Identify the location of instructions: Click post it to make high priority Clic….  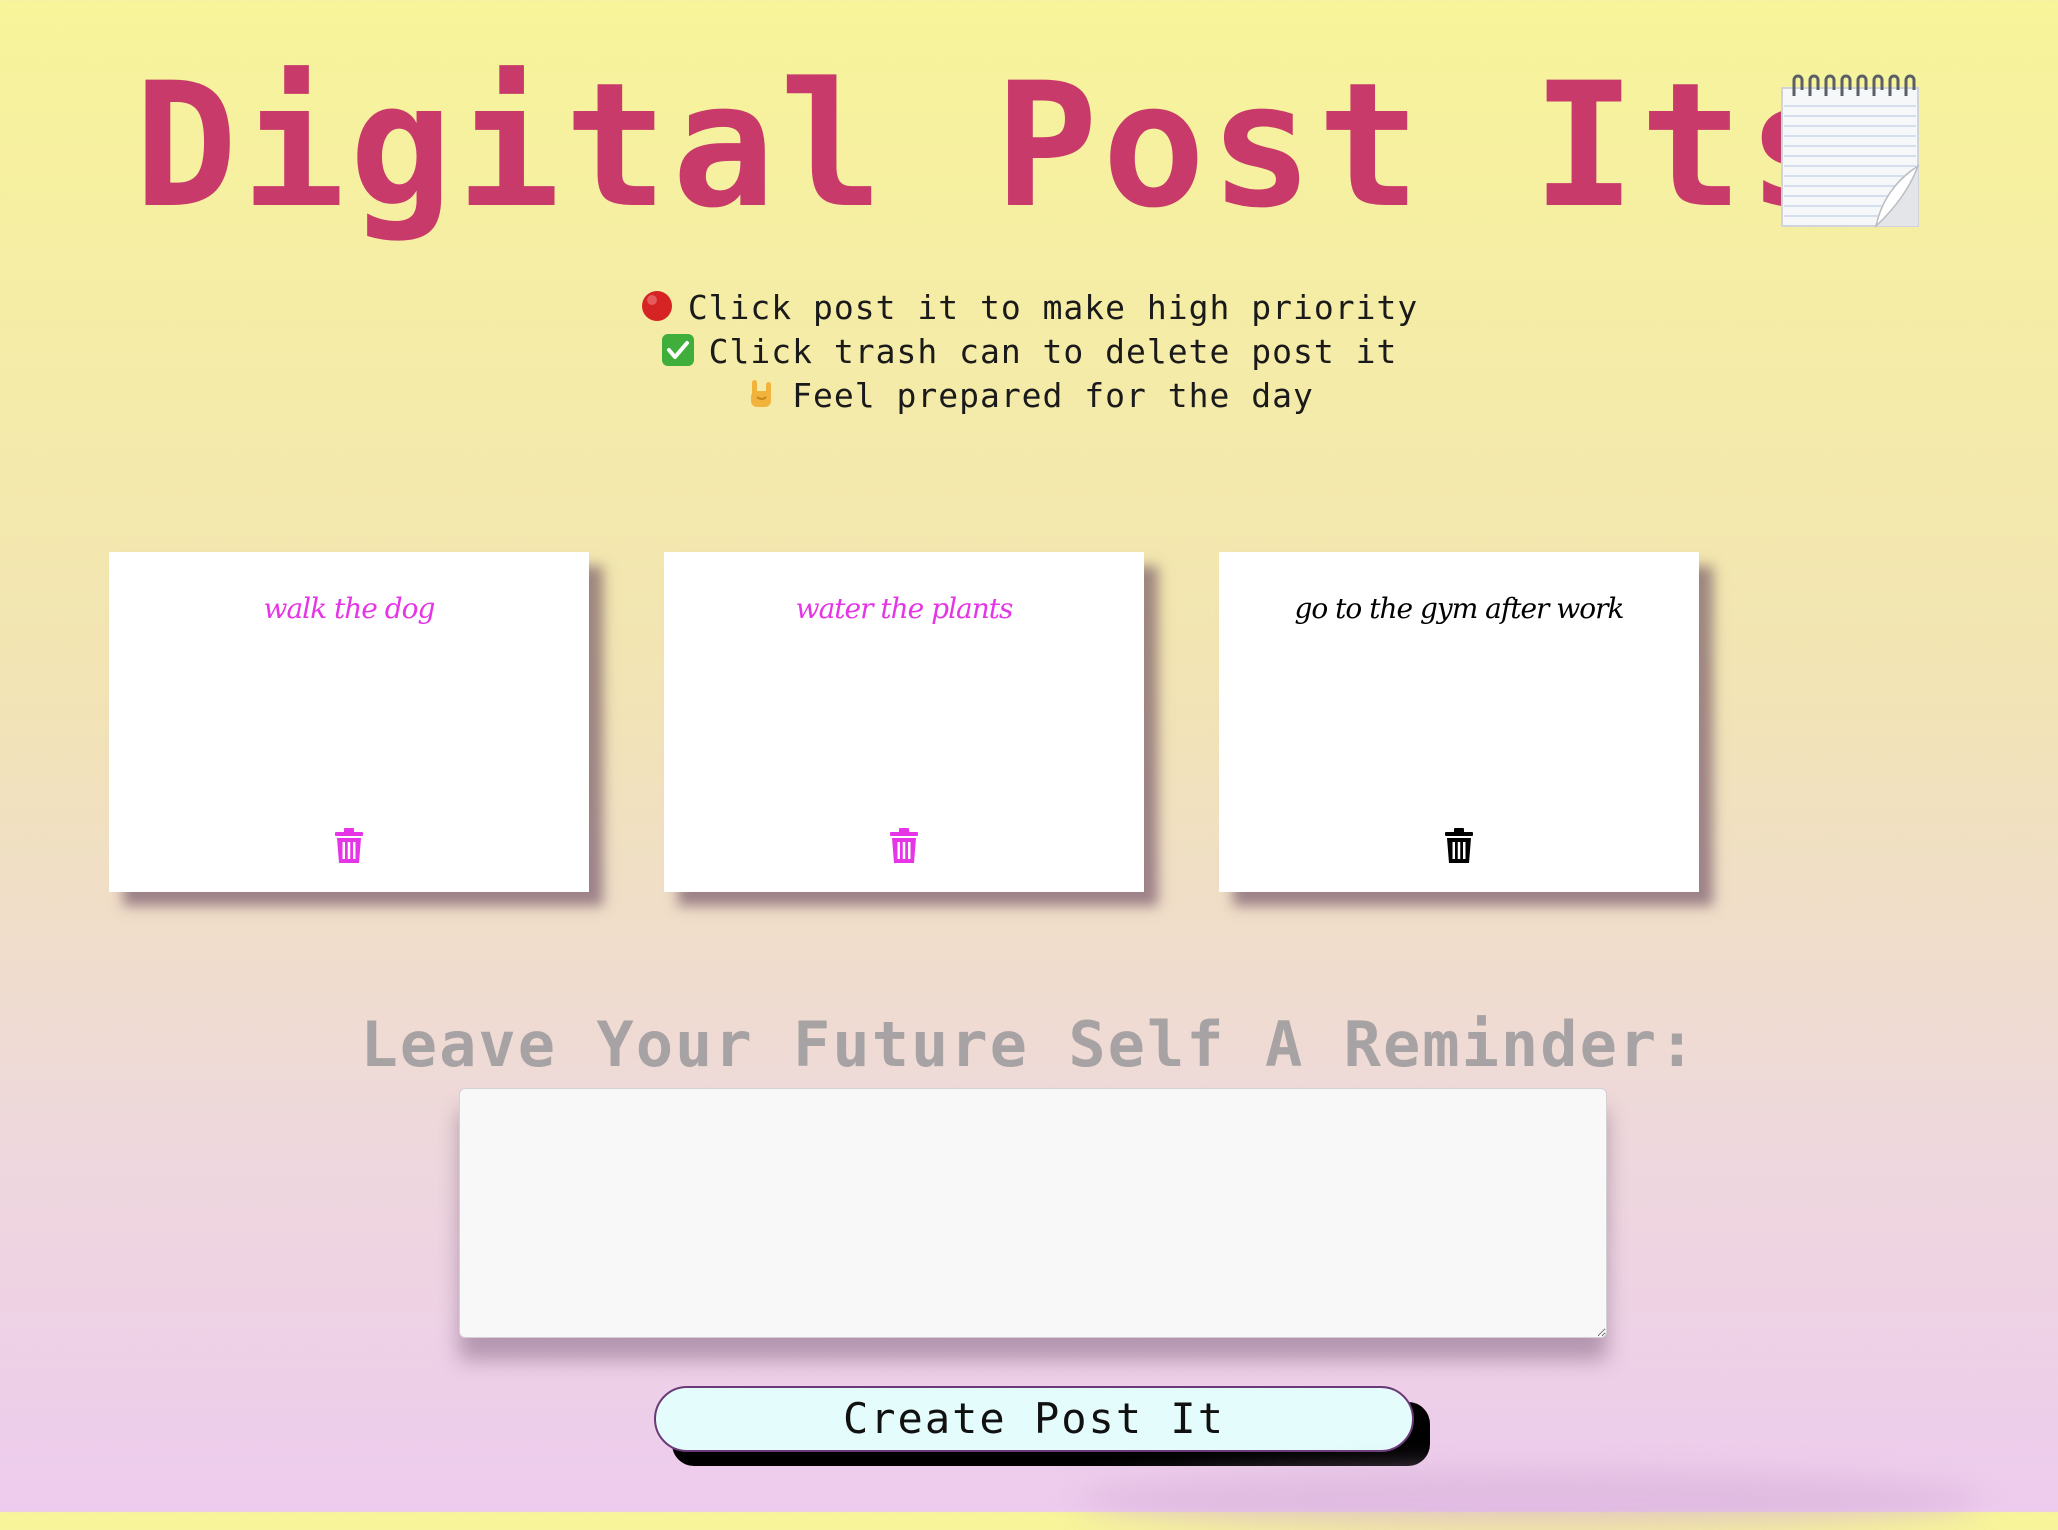
(1029, 352).